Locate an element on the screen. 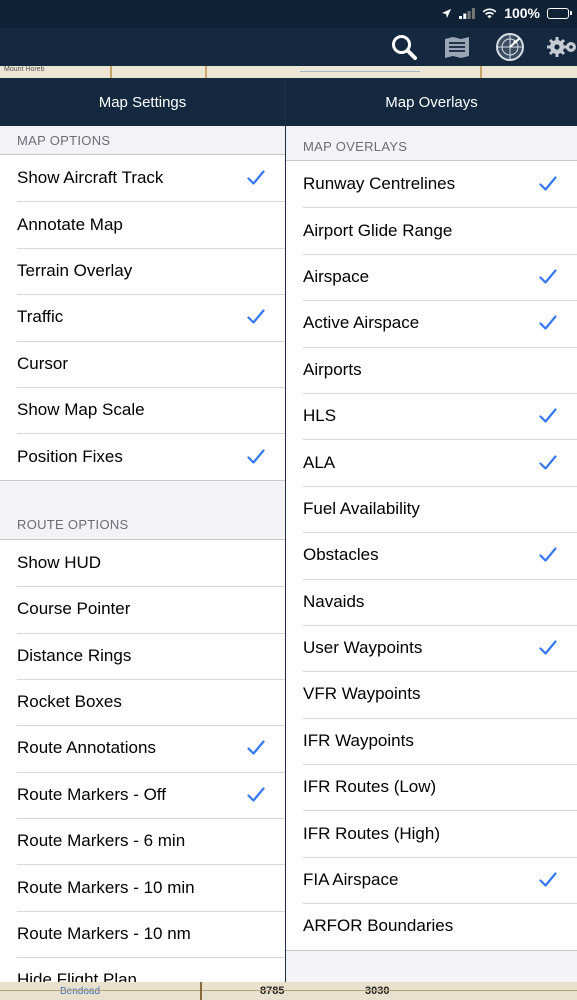  option-row-rocket-boxes: Rocket Boxes is located at coordinates (142, 701).